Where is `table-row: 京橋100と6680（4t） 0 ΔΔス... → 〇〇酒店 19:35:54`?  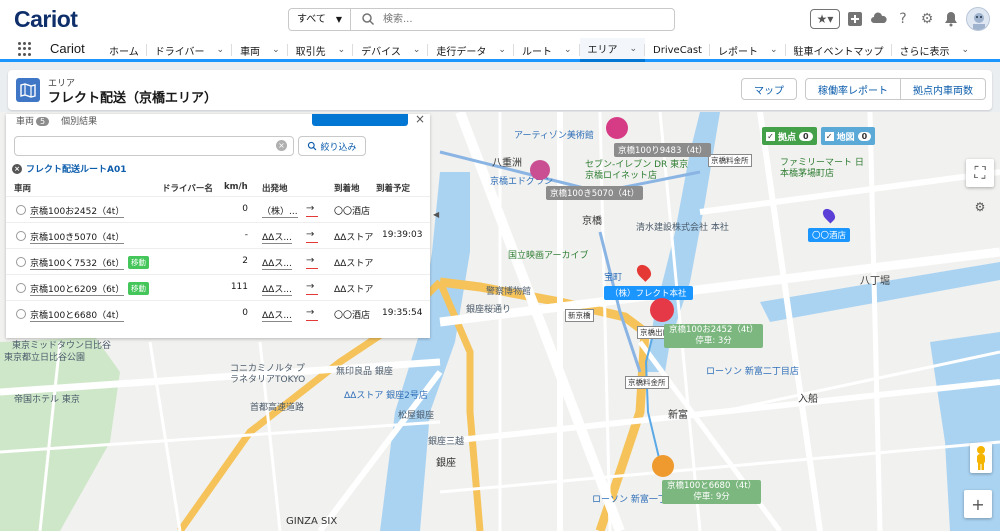
table-row: 京橋100と6680（4t） 0 ΔΔス... → 〇〇酒店 19:35:54 is located at coordinates (218, 313).